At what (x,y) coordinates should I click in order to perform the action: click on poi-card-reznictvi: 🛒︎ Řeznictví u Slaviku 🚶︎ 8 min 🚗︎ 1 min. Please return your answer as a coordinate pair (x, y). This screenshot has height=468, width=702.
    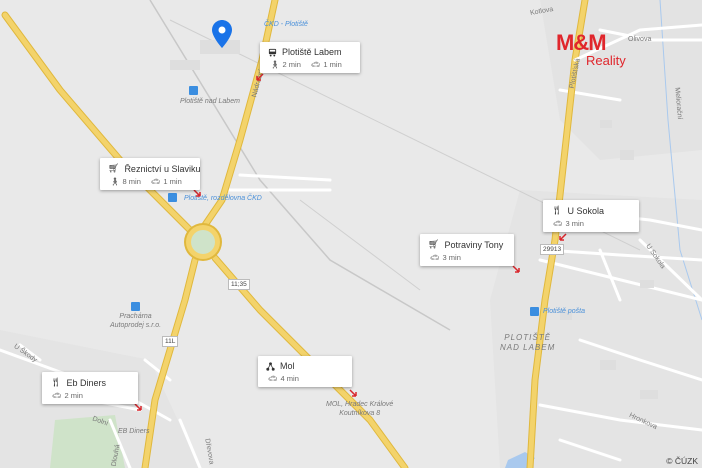
    Looking at the image, I should click on (150, 174).